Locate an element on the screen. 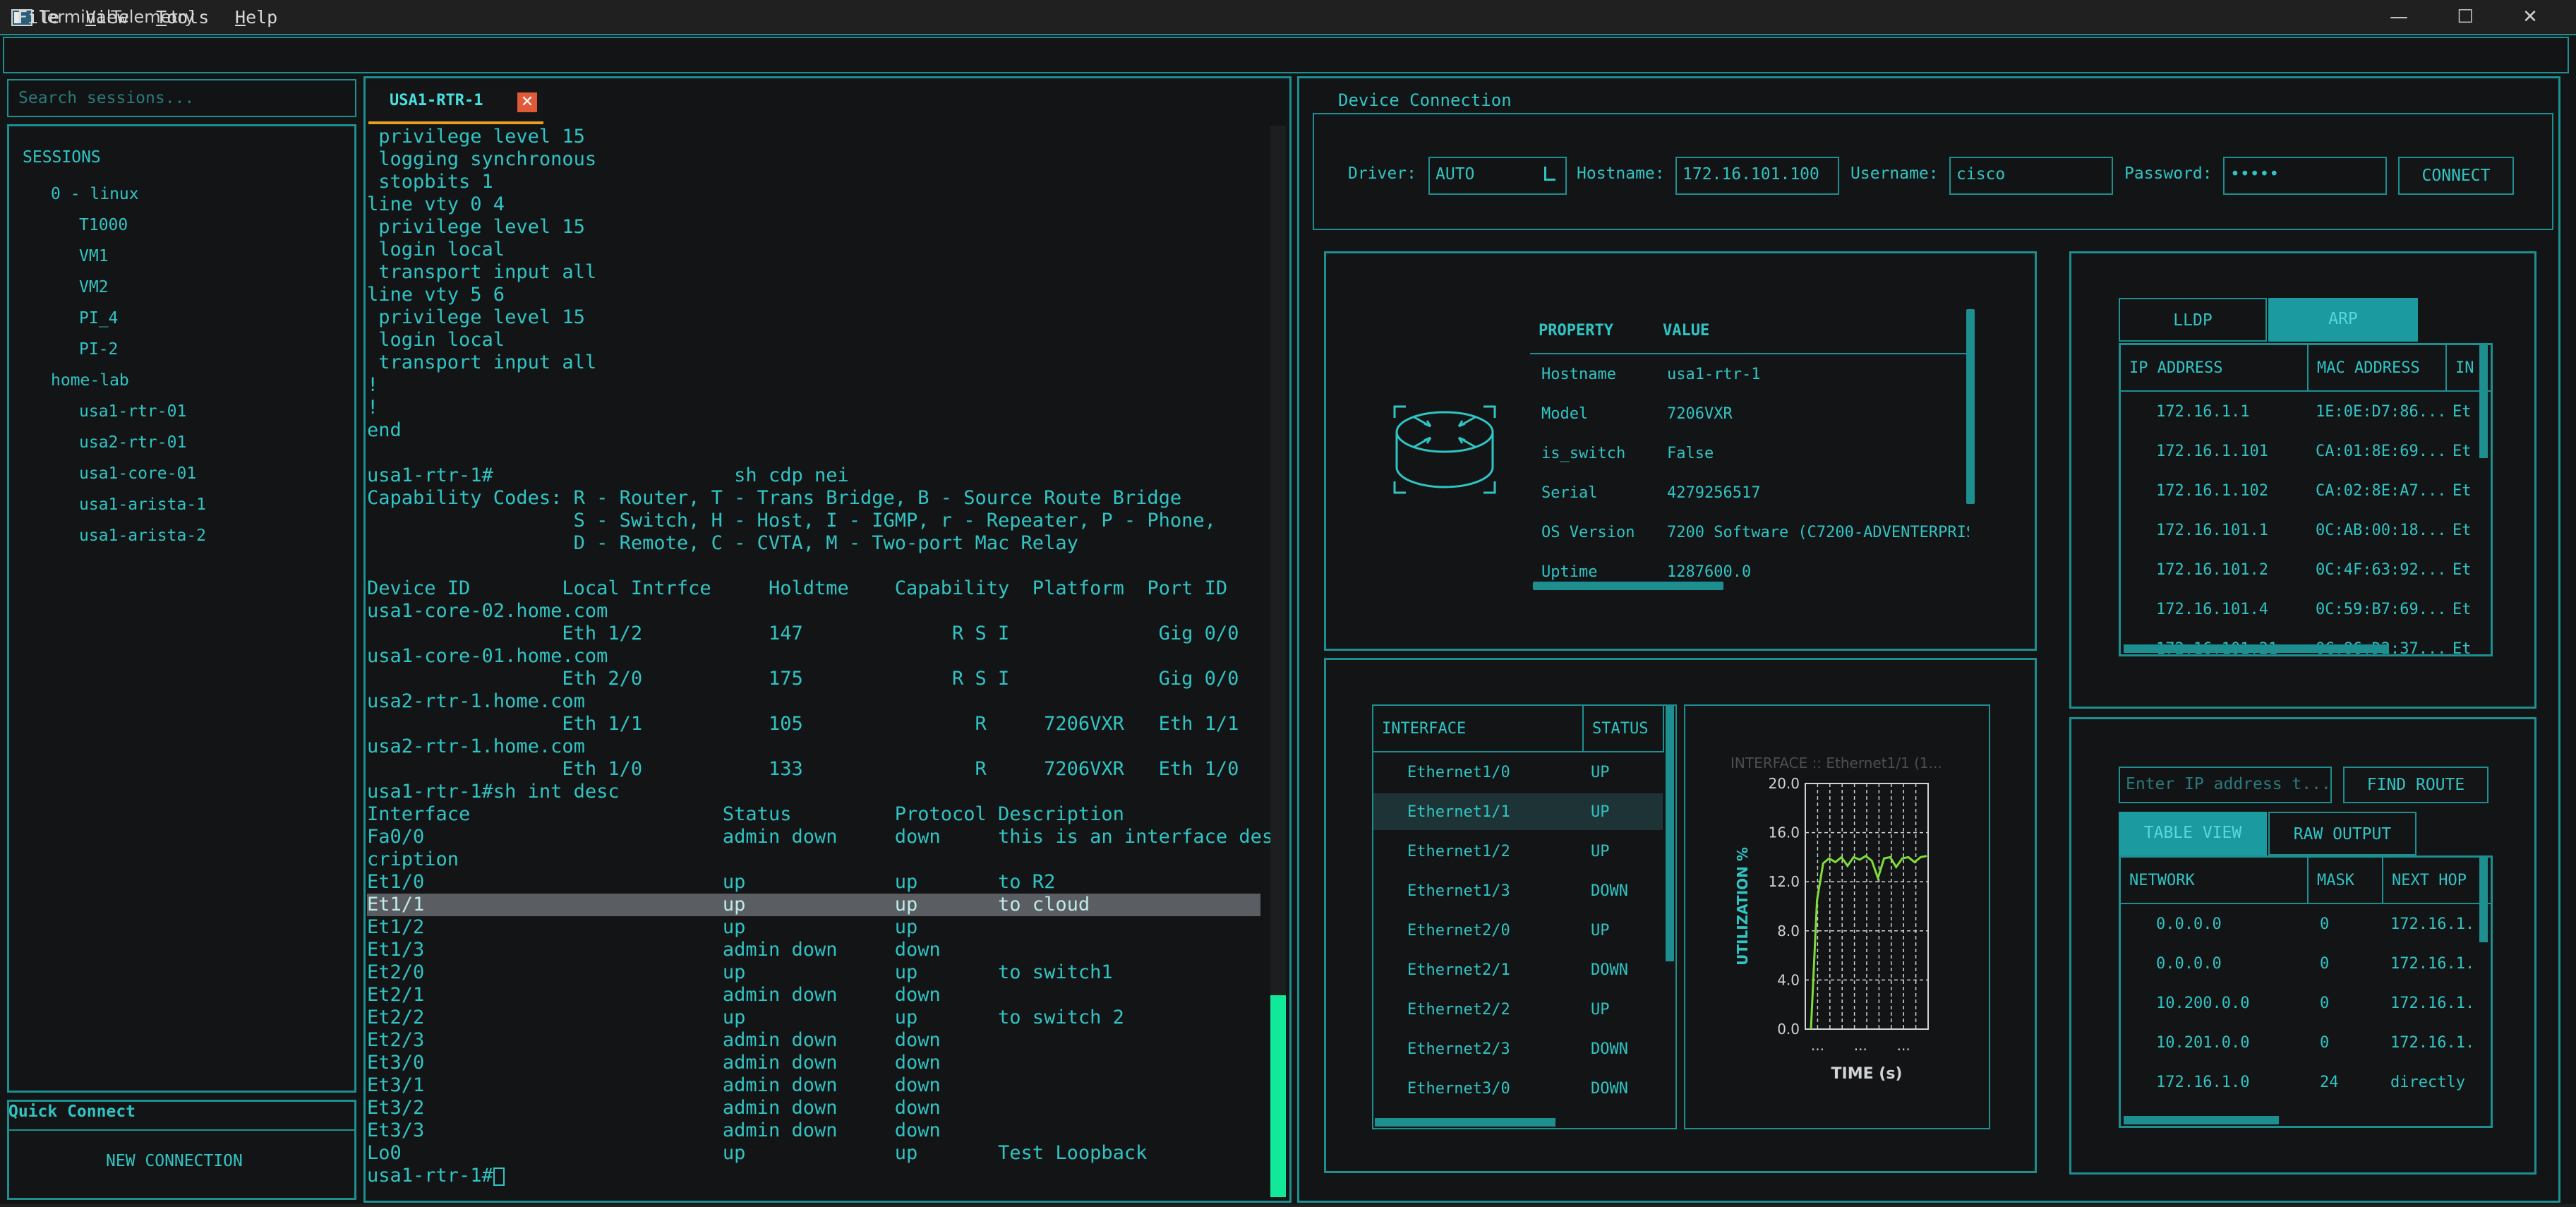  menu-view: View is located at coordinates (106, 17).